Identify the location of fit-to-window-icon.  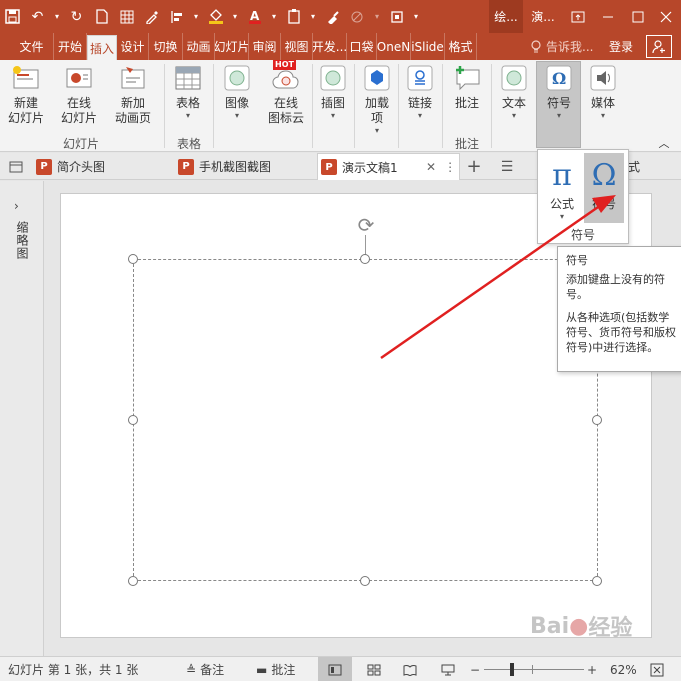
(657, 669).